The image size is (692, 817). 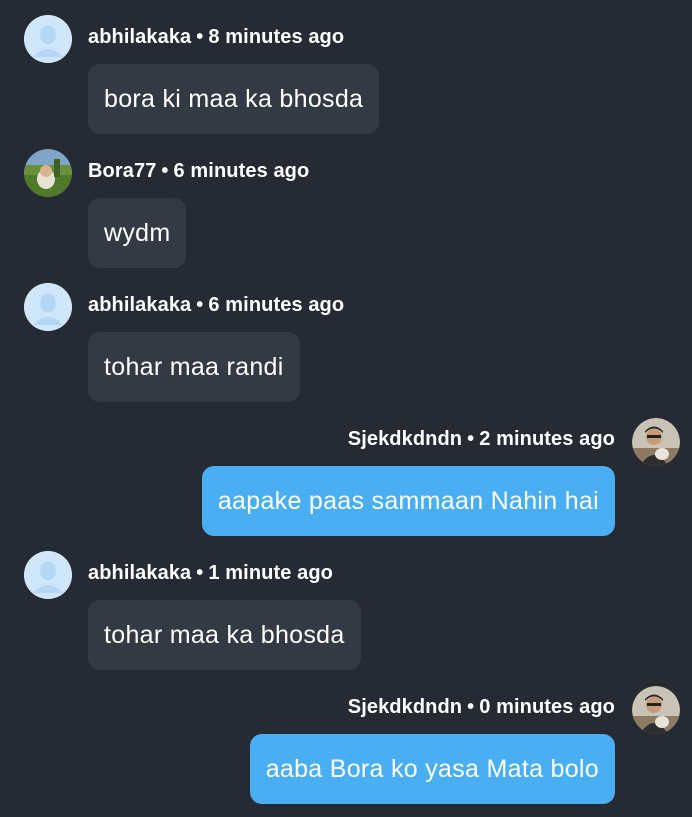 I want to click on timestamp: 8 minutes ago, so click(x=276, y=37).